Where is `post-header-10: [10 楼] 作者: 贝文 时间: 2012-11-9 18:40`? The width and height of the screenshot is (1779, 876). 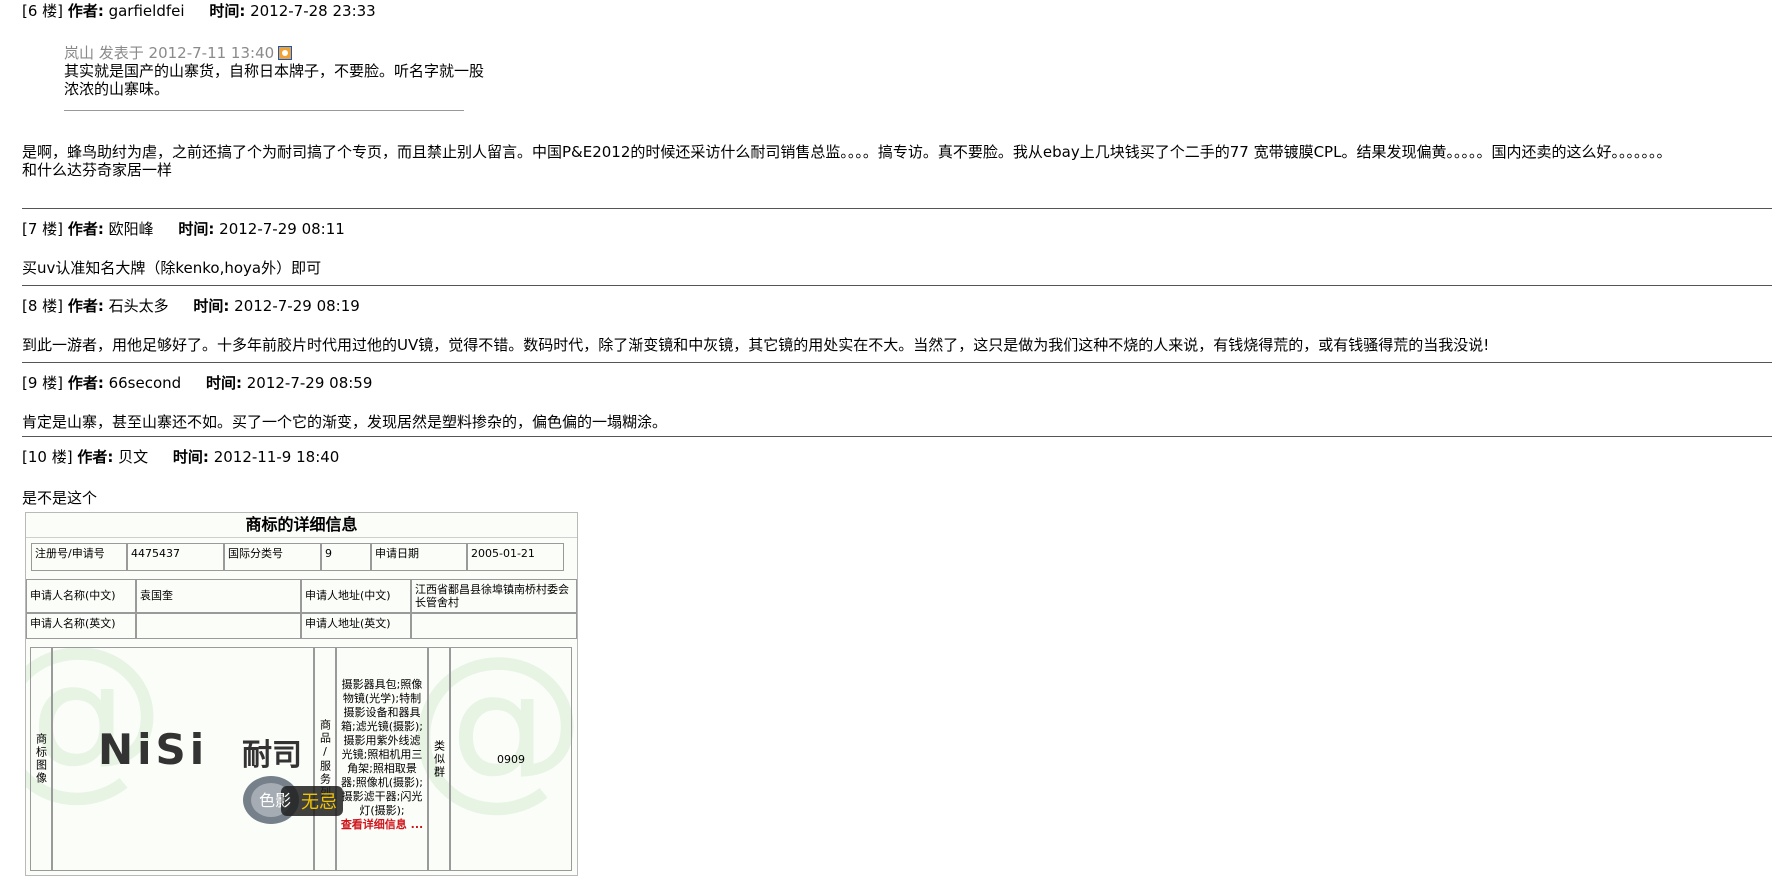 post-header-10: [10 楼] 作者: 贝文 时间: 2012-11-9 18:40 is located at coordinates (180, 457).